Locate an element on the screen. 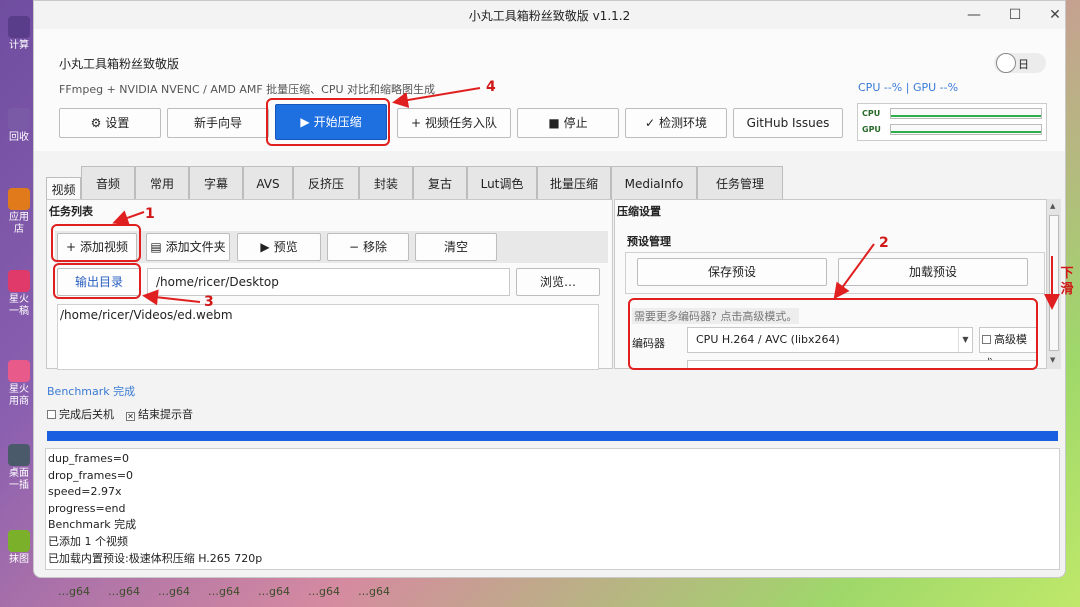 This screenshot has width=1080, height=607. usage-readout: CPU --% | GPU --% is located at coordinates (908, 87).